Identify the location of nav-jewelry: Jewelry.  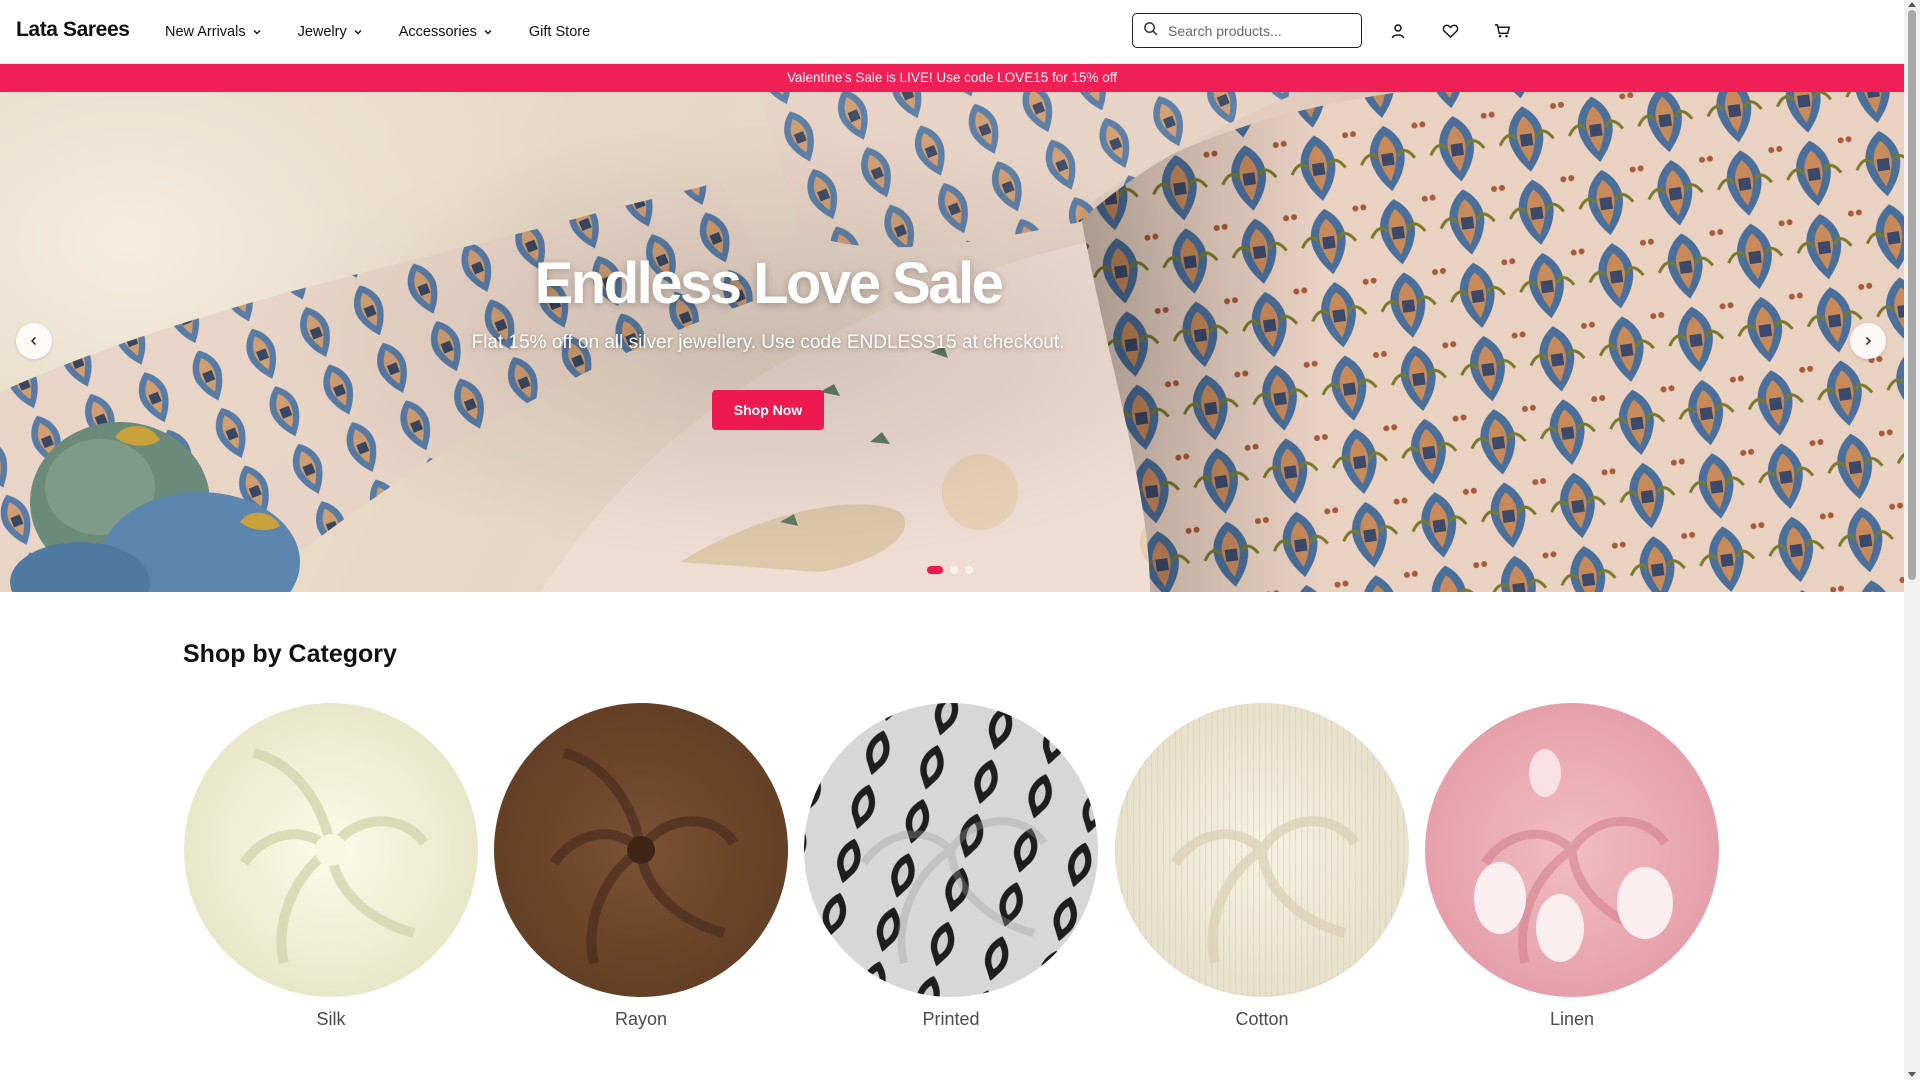
(330, 32).